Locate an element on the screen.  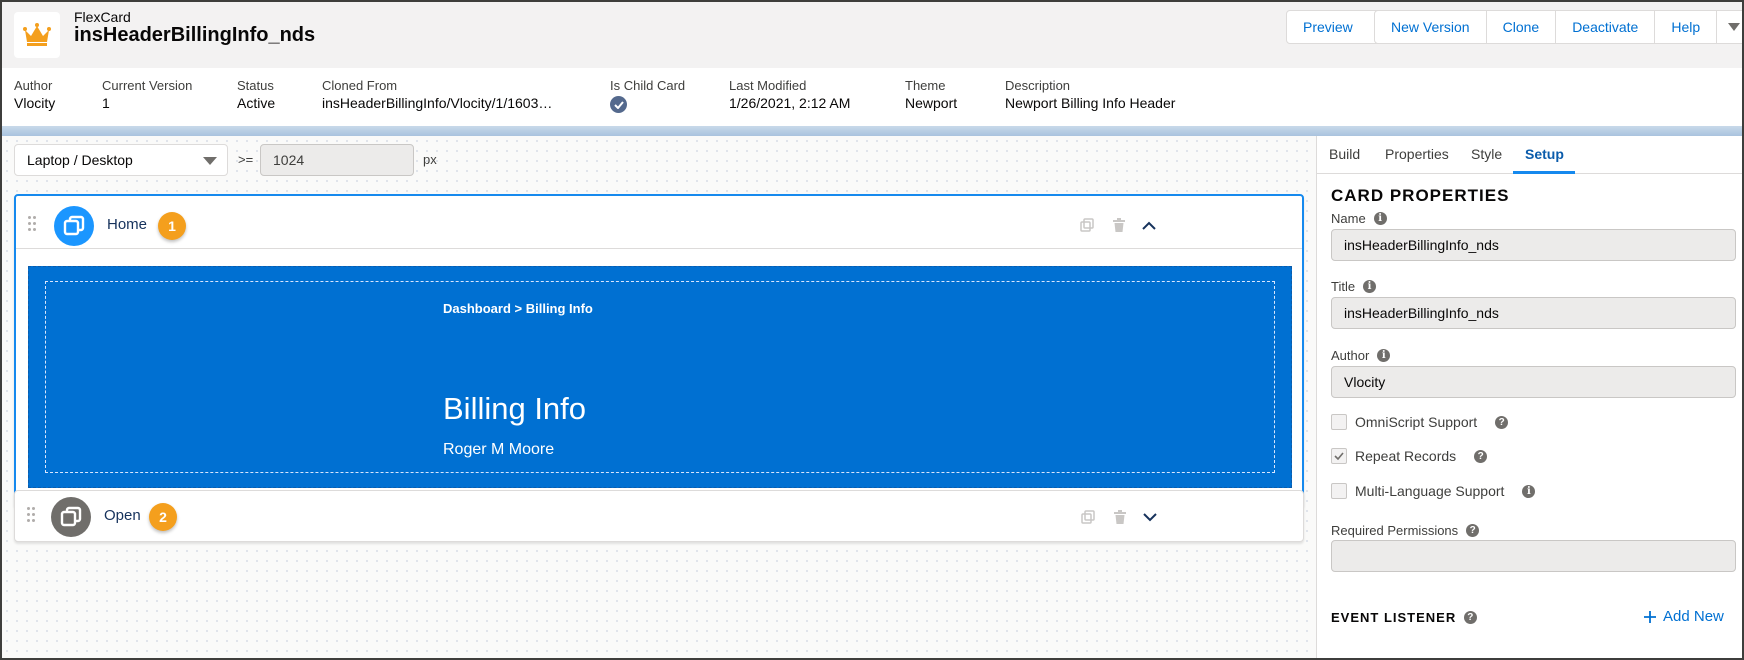
tab-style: Style is located at coordinates (1486, 154).